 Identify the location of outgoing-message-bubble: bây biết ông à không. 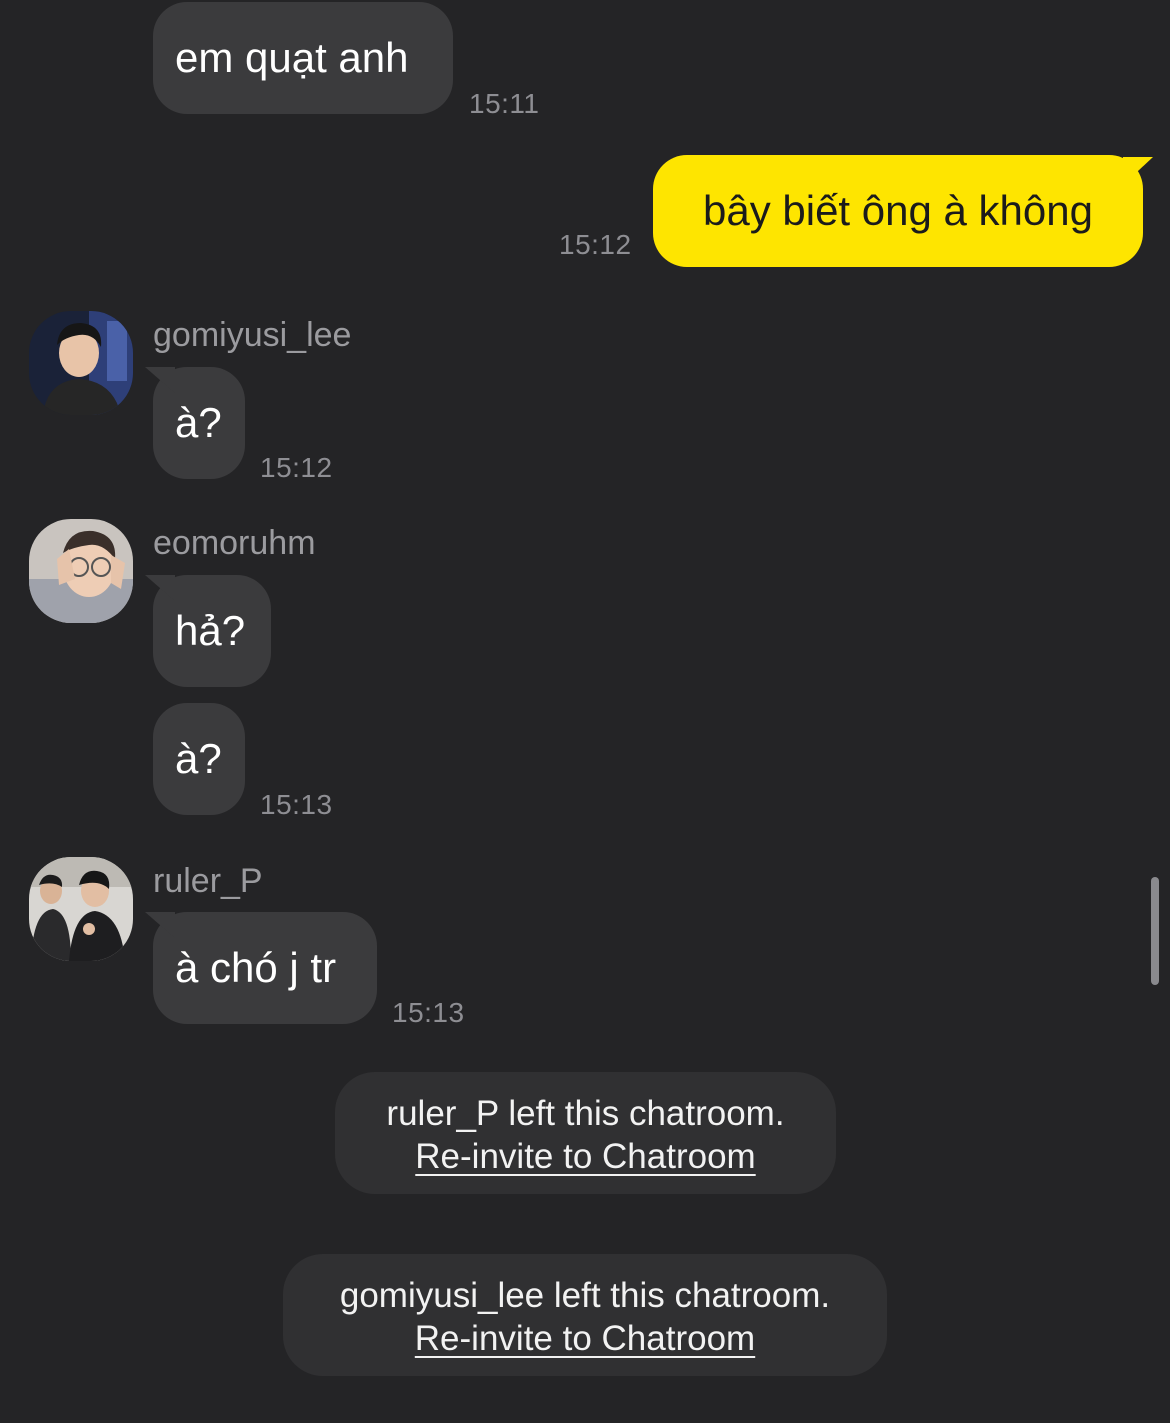
(898, 211).